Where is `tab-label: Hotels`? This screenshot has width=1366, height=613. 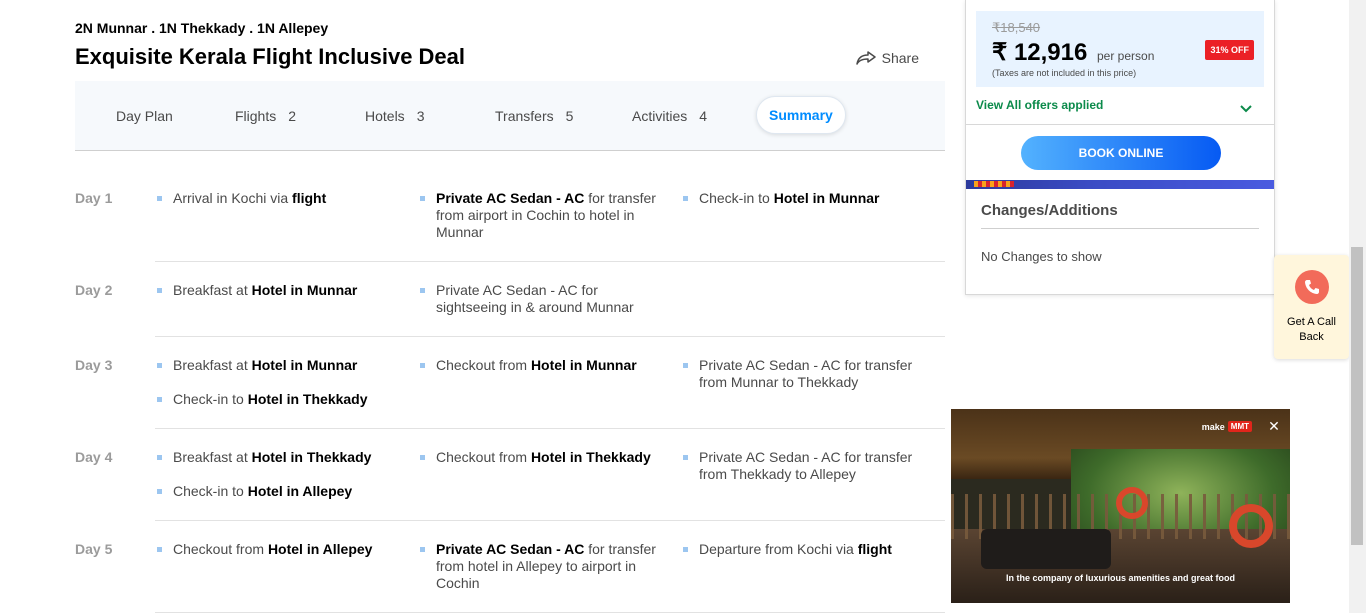
tab-label: Hotels is located at coordinates (385, 116).